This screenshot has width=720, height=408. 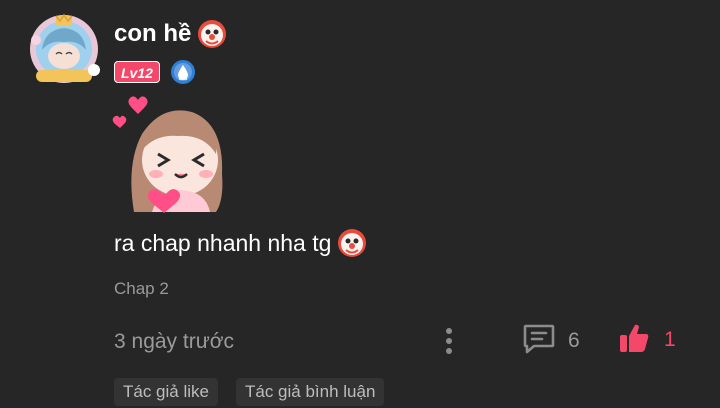 I want to click on reply-button: 6, so click(x=551, y=341).